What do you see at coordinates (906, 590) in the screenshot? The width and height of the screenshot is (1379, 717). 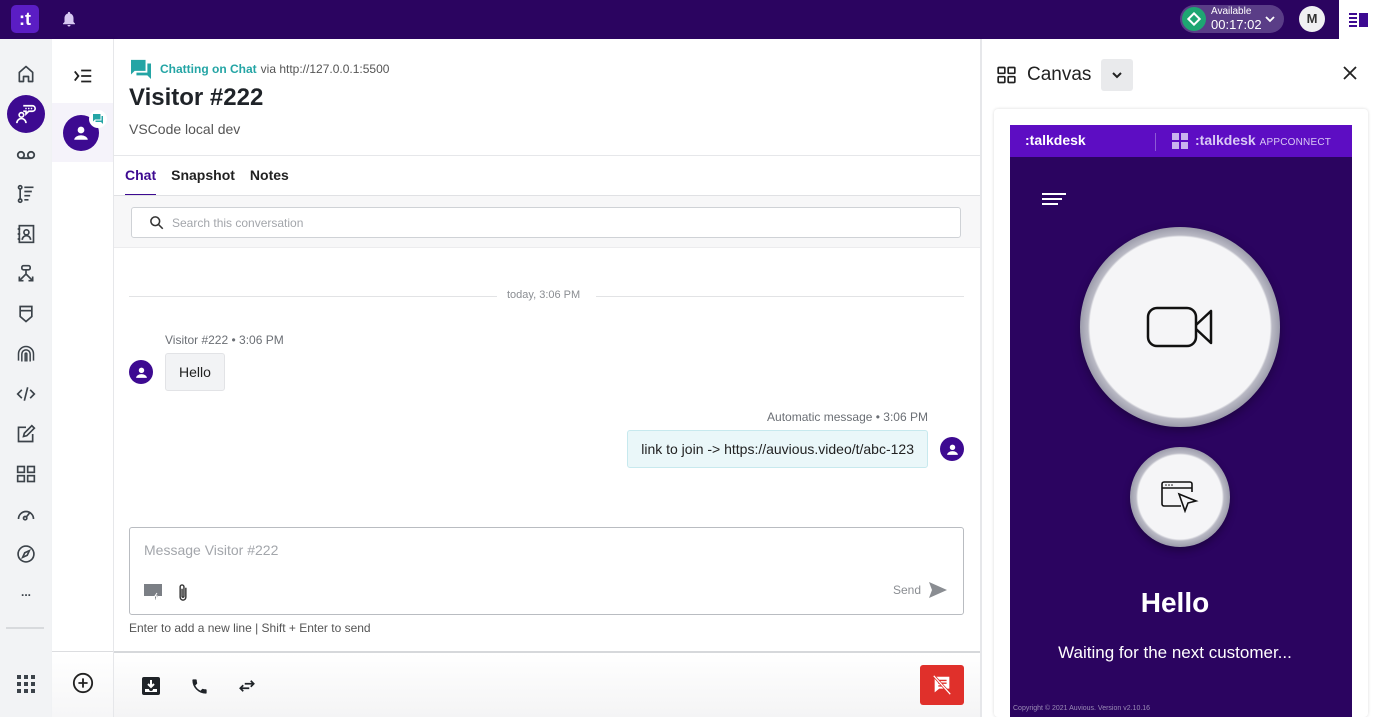 I see `send-label: Send` at bounding box center [906, 590].